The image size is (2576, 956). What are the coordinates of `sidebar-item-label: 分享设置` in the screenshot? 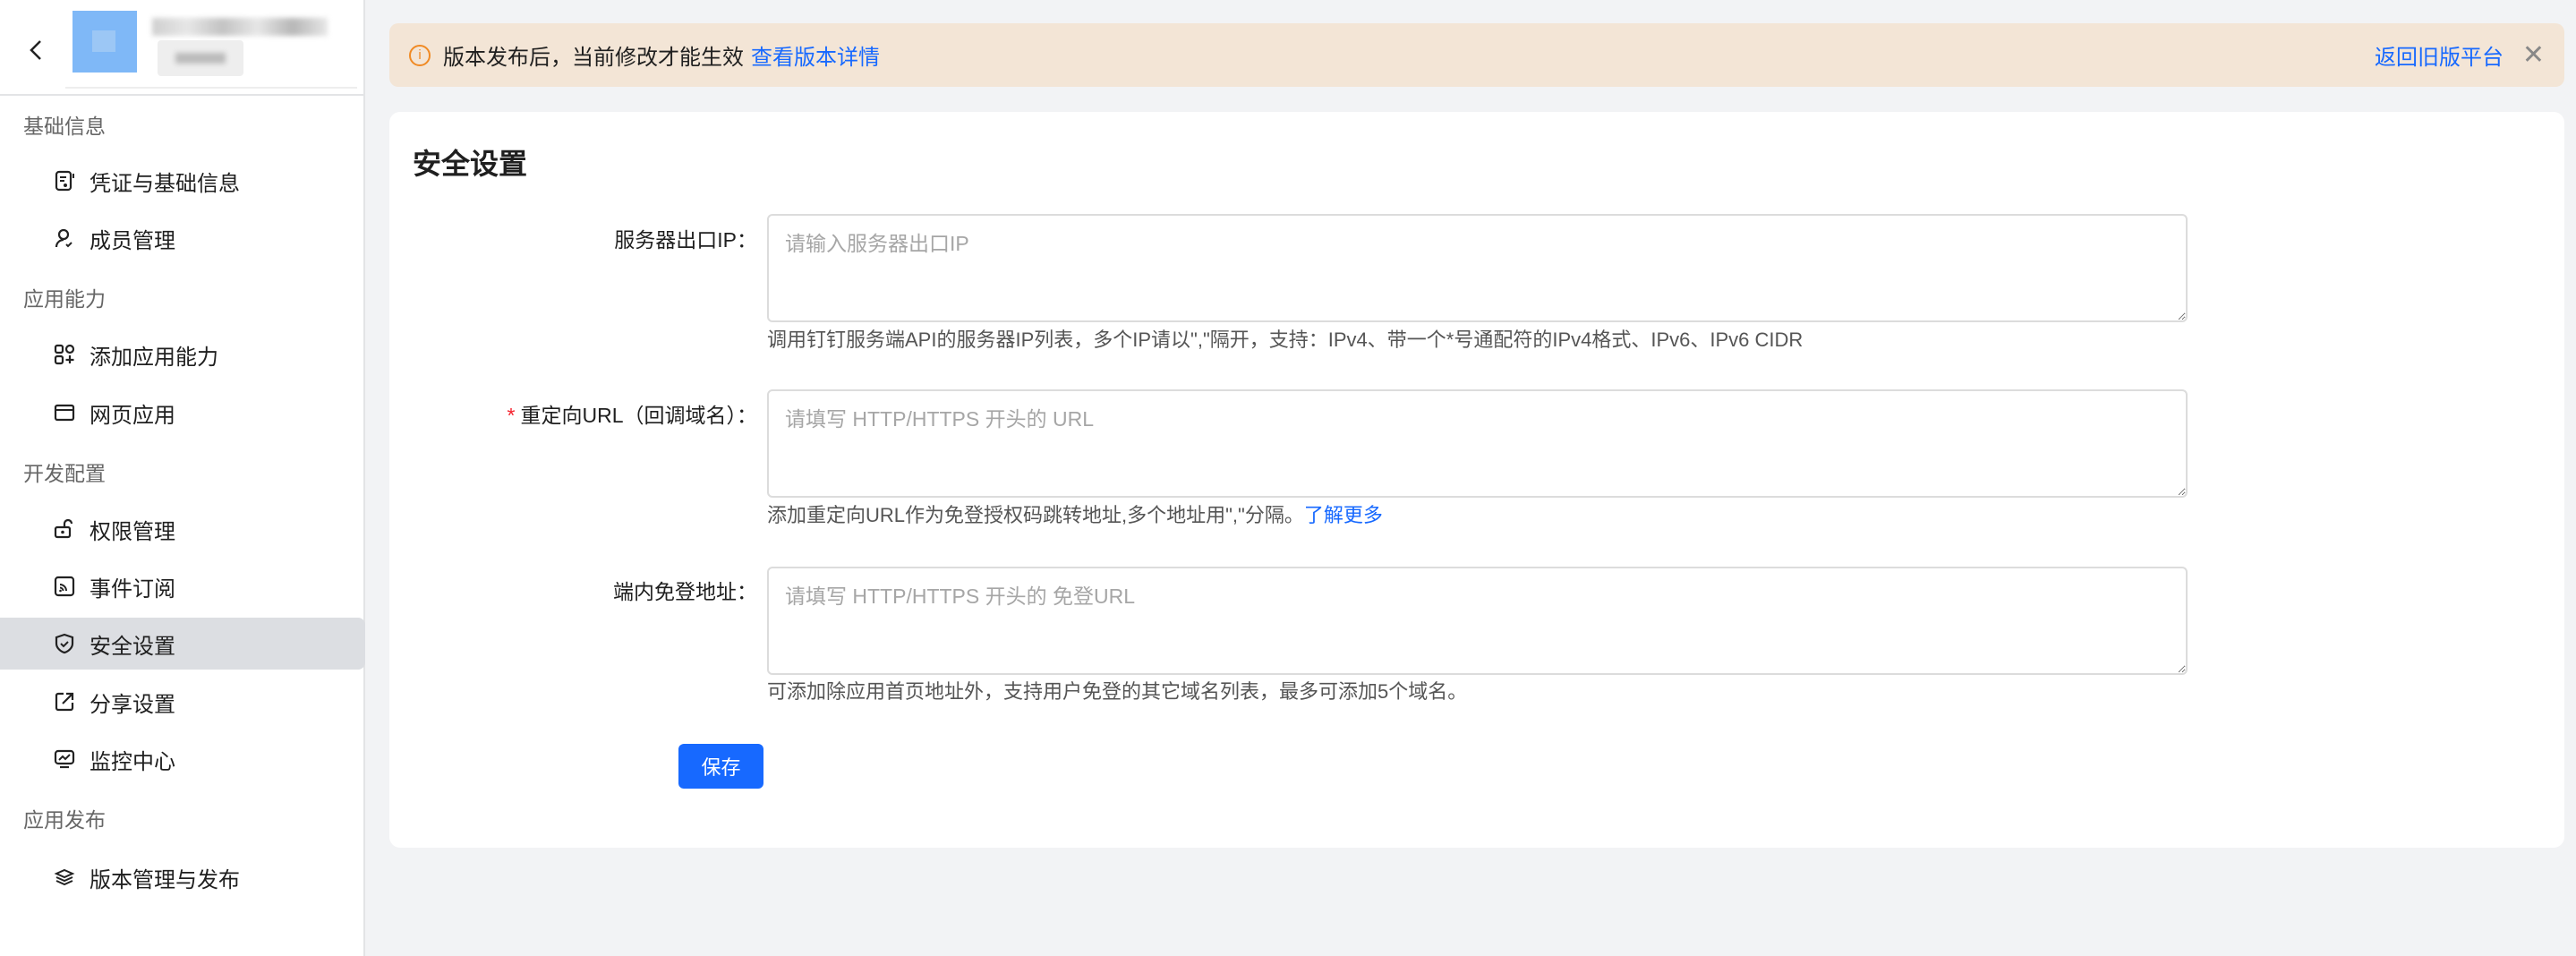 It's located at (132, 705).